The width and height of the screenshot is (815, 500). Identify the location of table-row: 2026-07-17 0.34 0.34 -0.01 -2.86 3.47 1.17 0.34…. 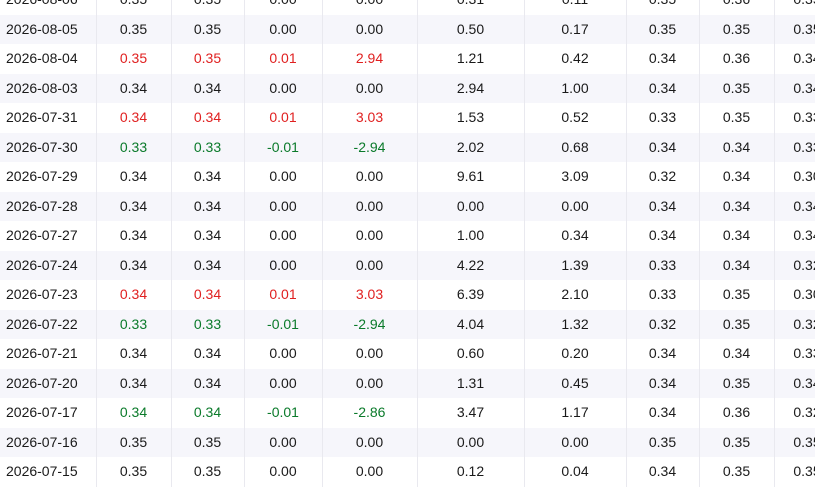
(407, 413).